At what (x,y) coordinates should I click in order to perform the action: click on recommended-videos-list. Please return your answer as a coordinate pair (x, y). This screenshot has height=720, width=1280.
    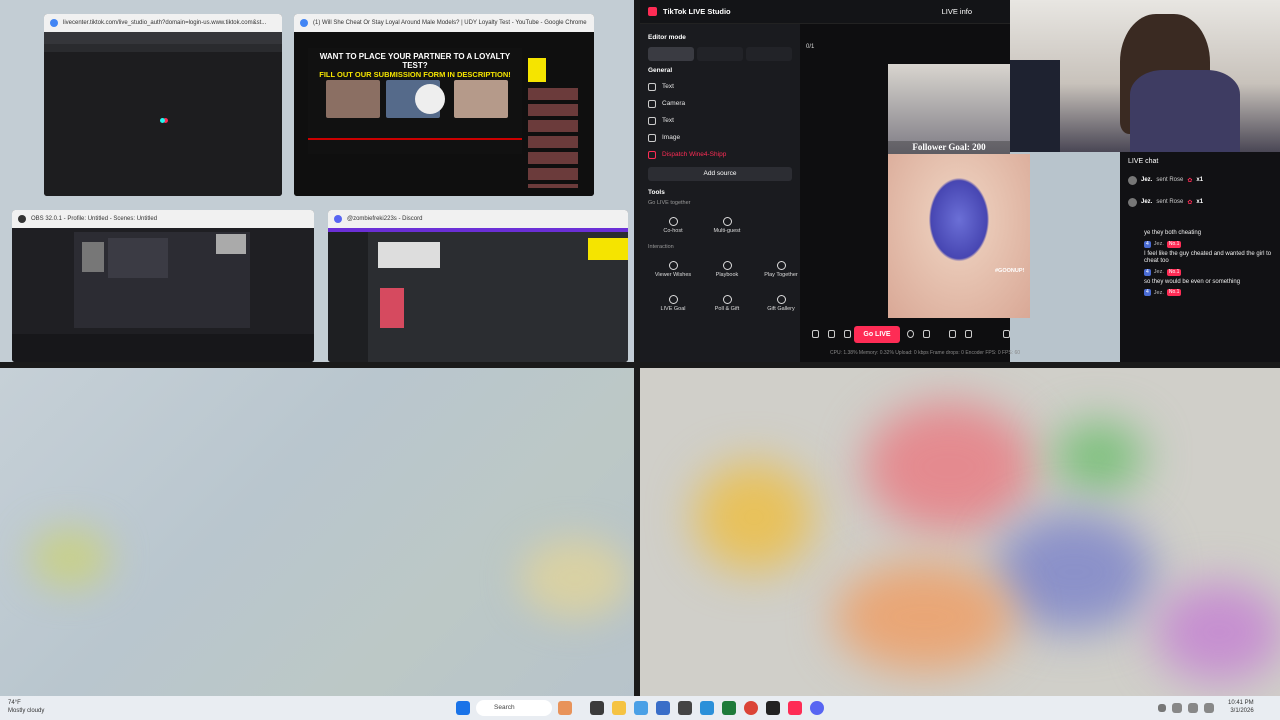
    Looking at the image, I should click on (553, 138).